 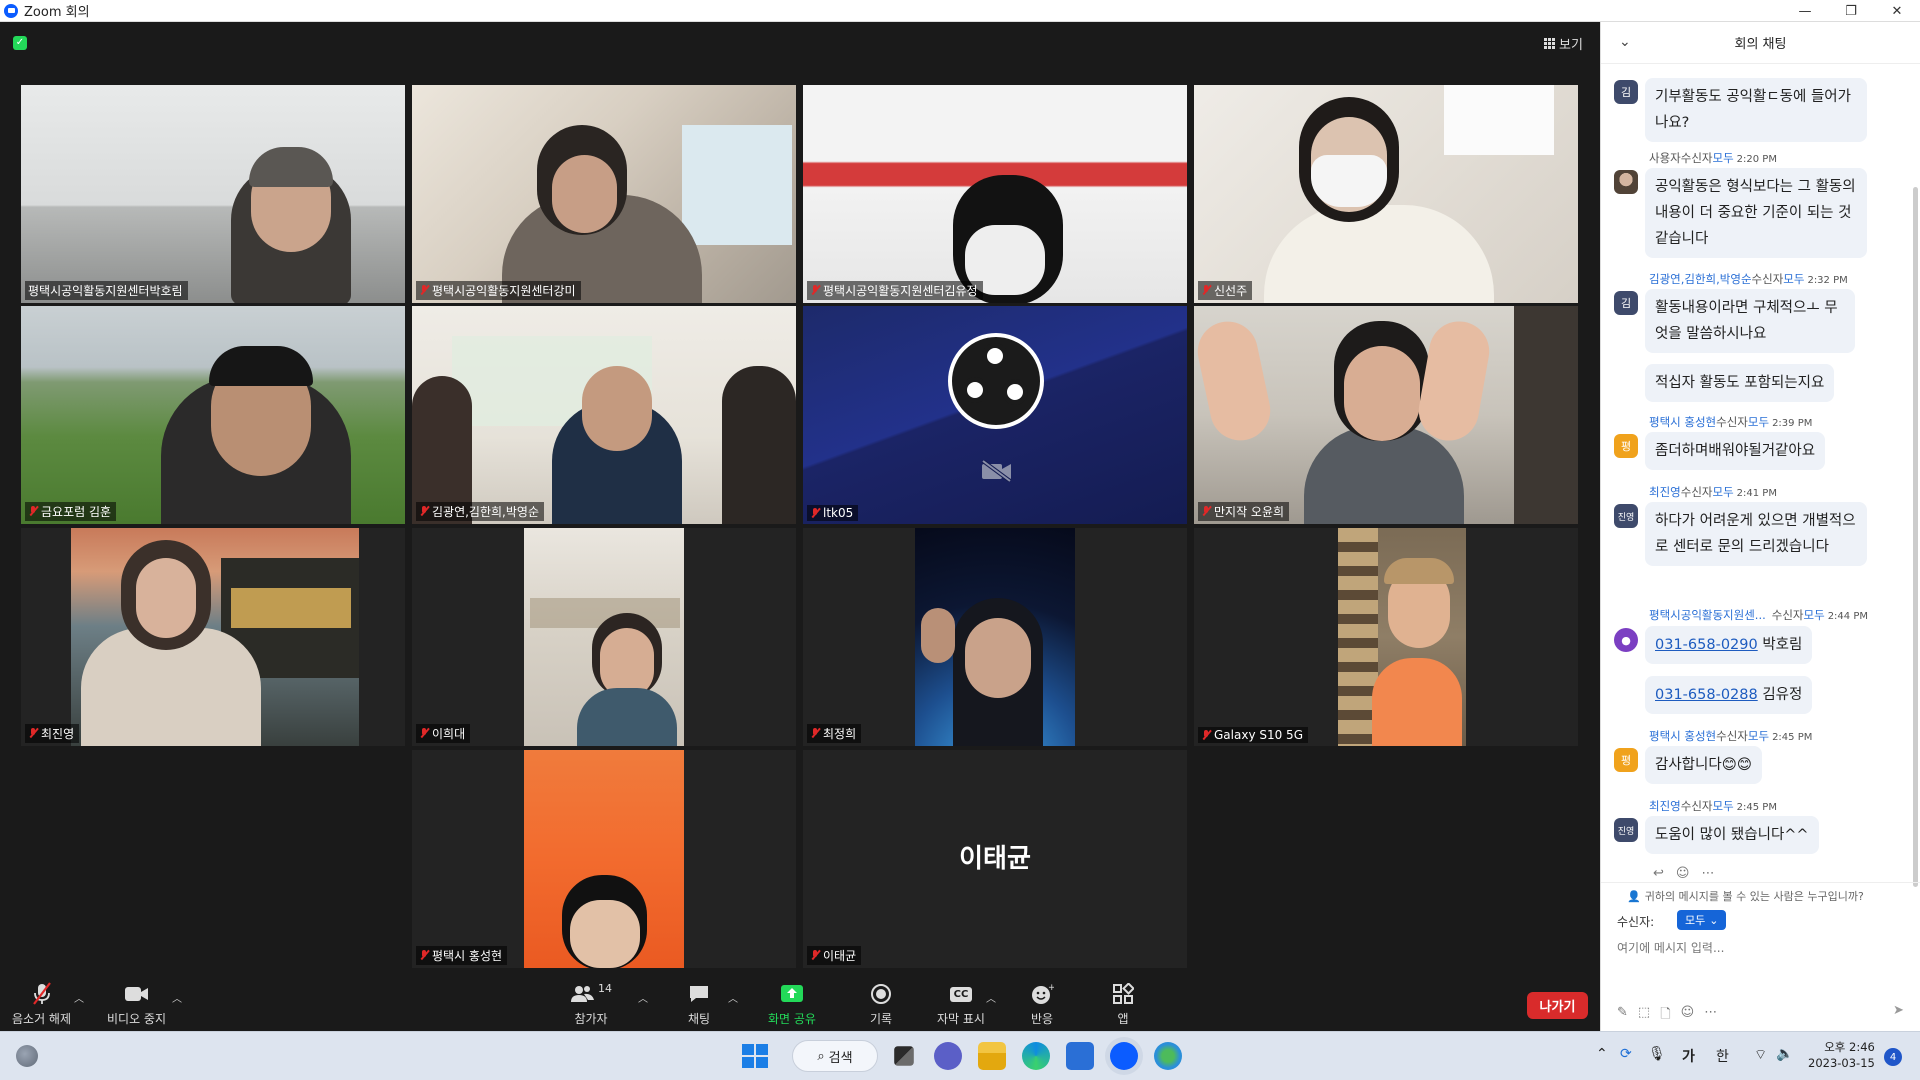 I want to click on ime-mode-2: 한, so click(x=1722, y=1056).